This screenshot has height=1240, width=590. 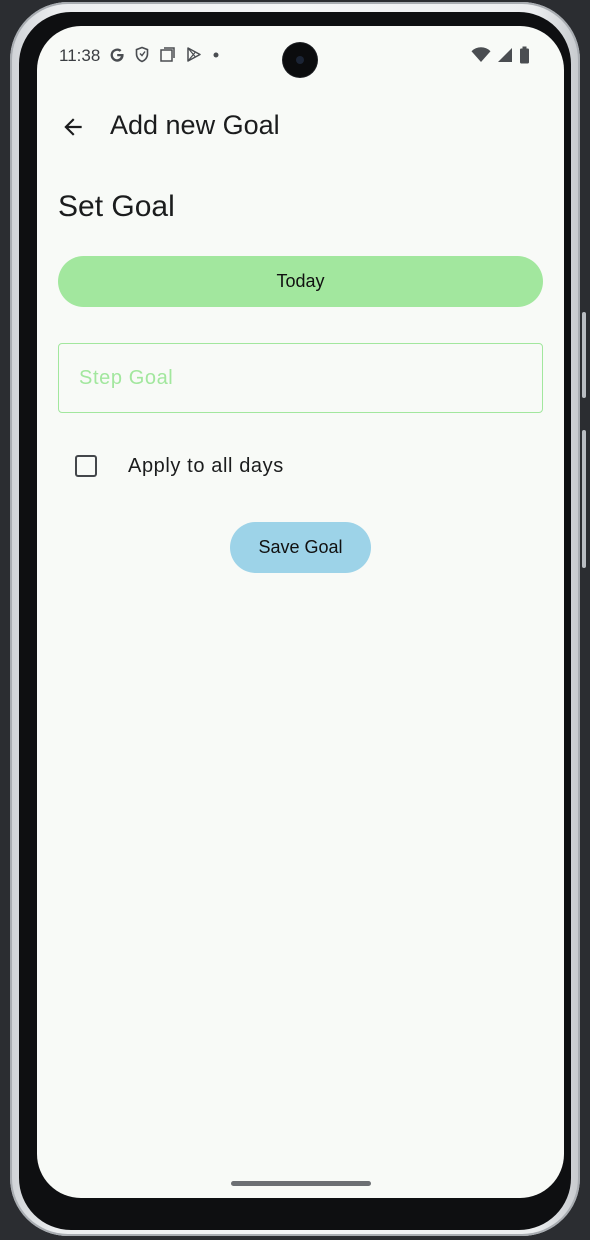 I want to click on apply-all-days-checkbox, so click(x=86, y=466).